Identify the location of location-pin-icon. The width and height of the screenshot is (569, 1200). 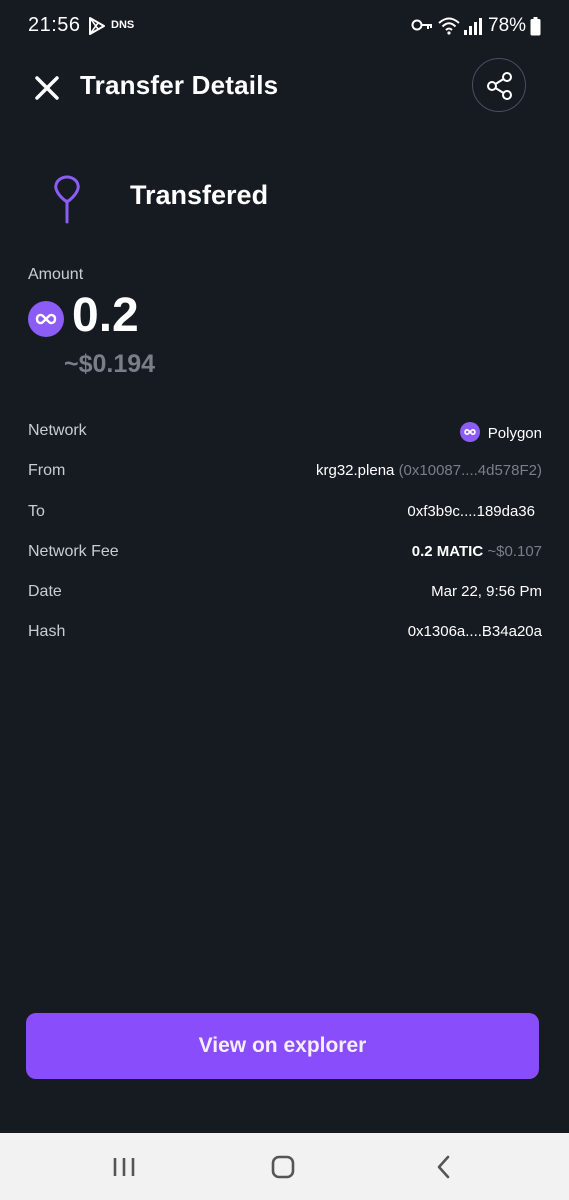
(67, 202).